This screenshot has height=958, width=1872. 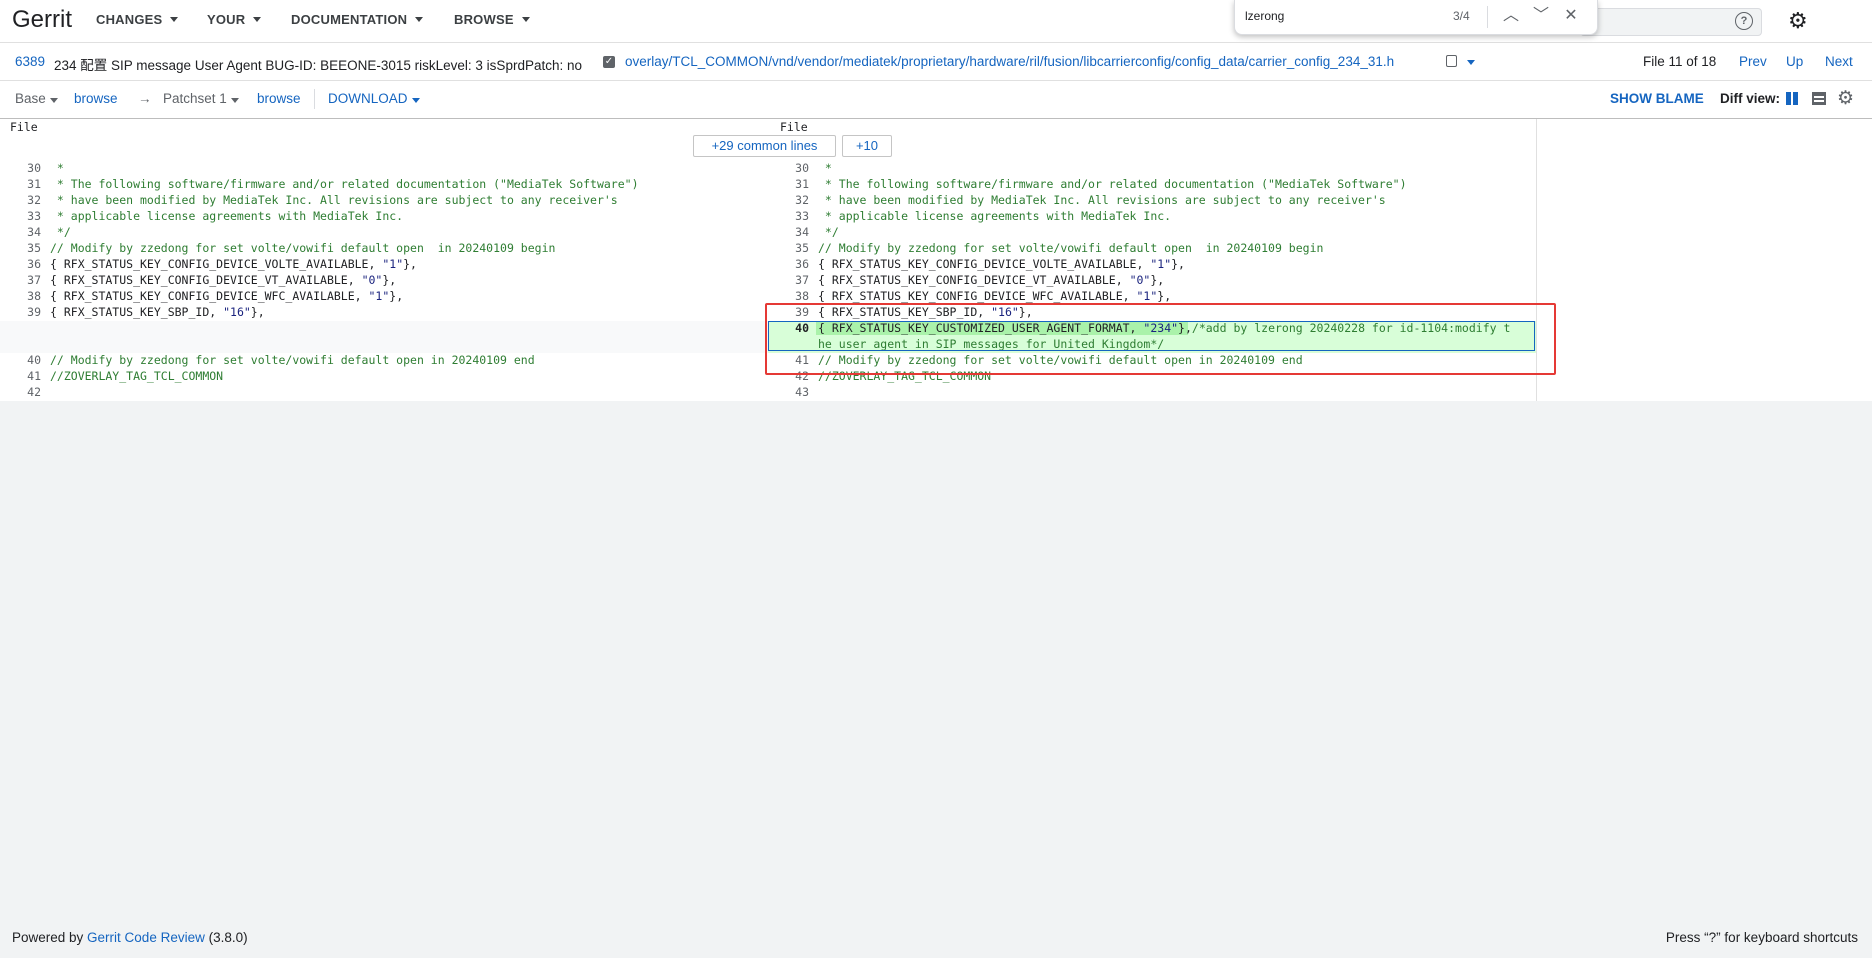 What do you see at coordinates (1753, 61) in the screenshot?
I see `prev-link: Prev` at bounding box center [1753, 61].